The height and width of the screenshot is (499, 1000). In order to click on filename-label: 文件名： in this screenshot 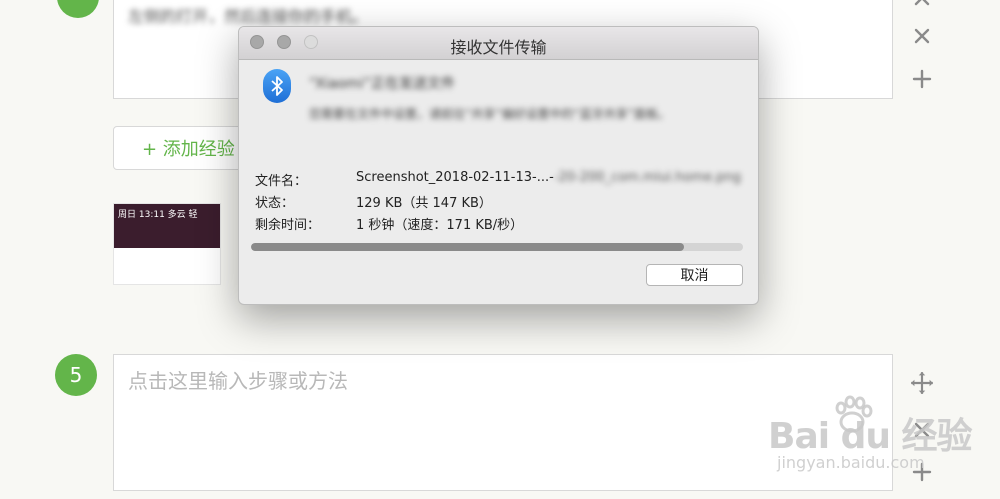, I will do `click(281, 181)`.